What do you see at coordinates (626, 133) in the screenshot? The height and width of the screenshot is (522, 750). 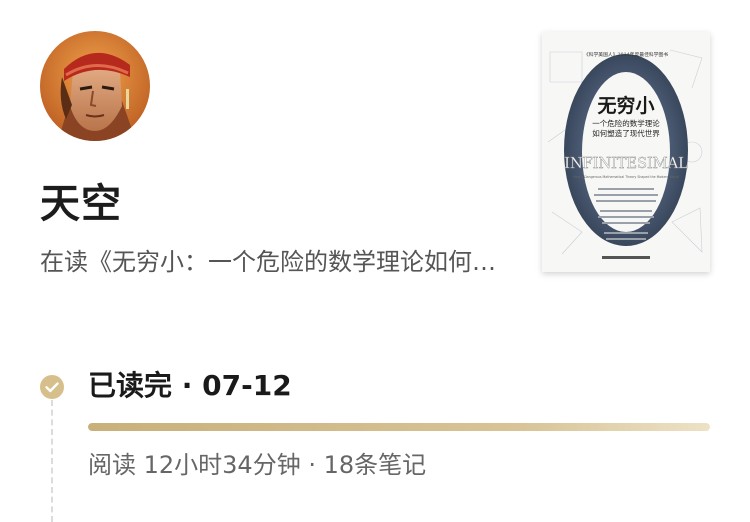 I see `cover-subtitle-2: 如何塑造了现代世界` at bounding box center [626, 133].